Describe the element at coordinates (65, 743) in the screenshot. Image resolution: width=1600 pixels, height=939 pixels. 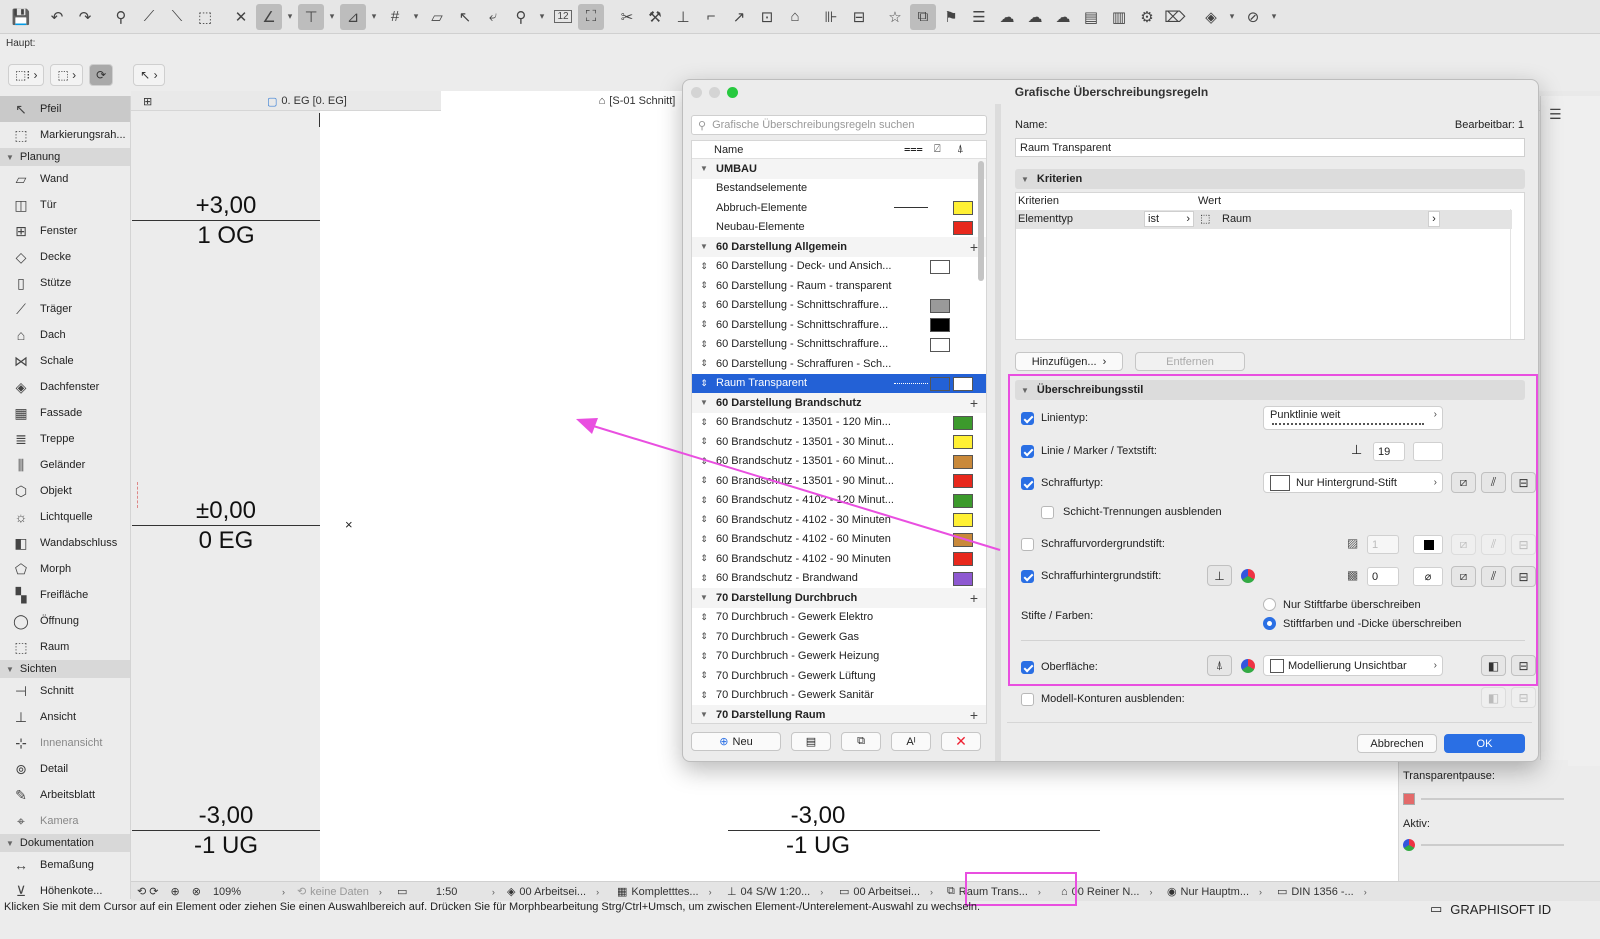
I see `tool-item: ⊹ Innenansicht` at that location.